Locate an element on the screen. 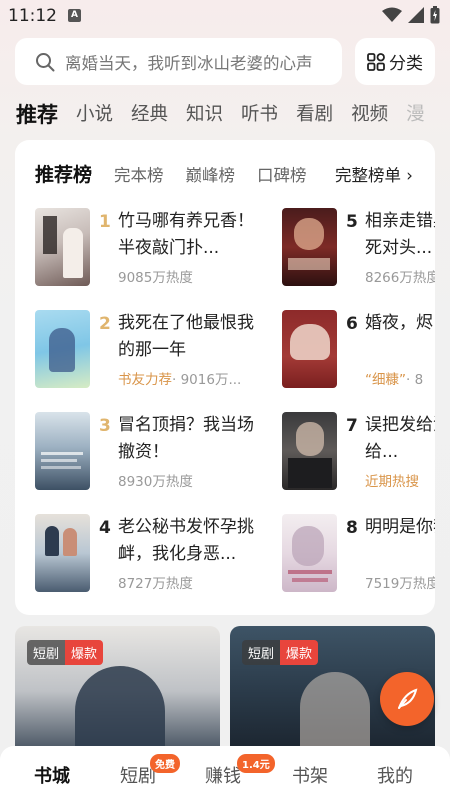  full-ranking-link: 完整榜单 › is located at coordinates (374, 174).